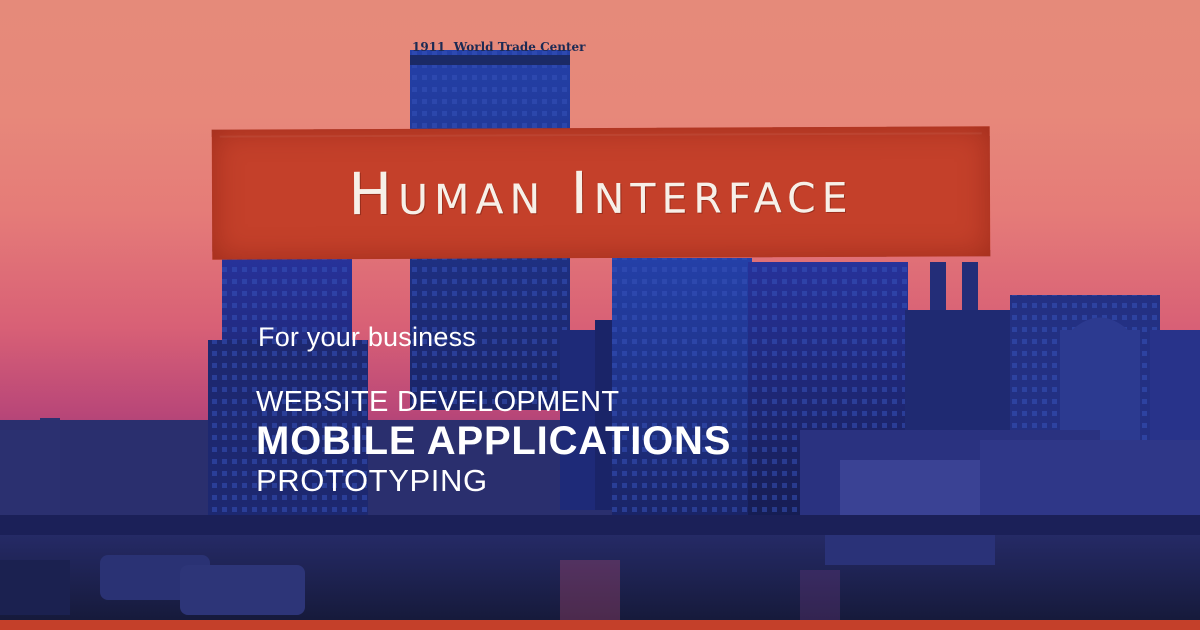 Image resolution: width=1200 pixels, height=630 pixels. I want to click on service-prototyping: Prototyping, so click(372, 480).